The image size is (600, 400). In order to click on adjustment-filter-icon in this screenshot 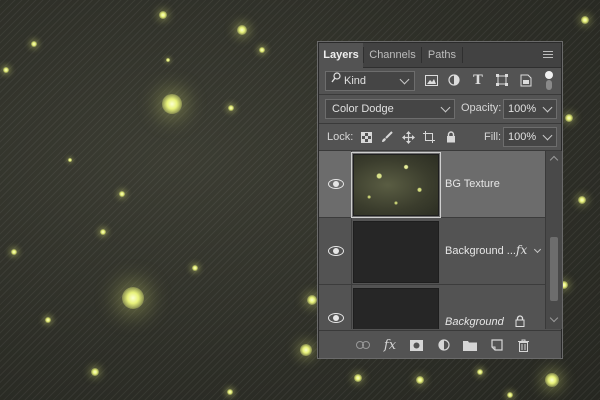, I will do `click(454, 80)`.